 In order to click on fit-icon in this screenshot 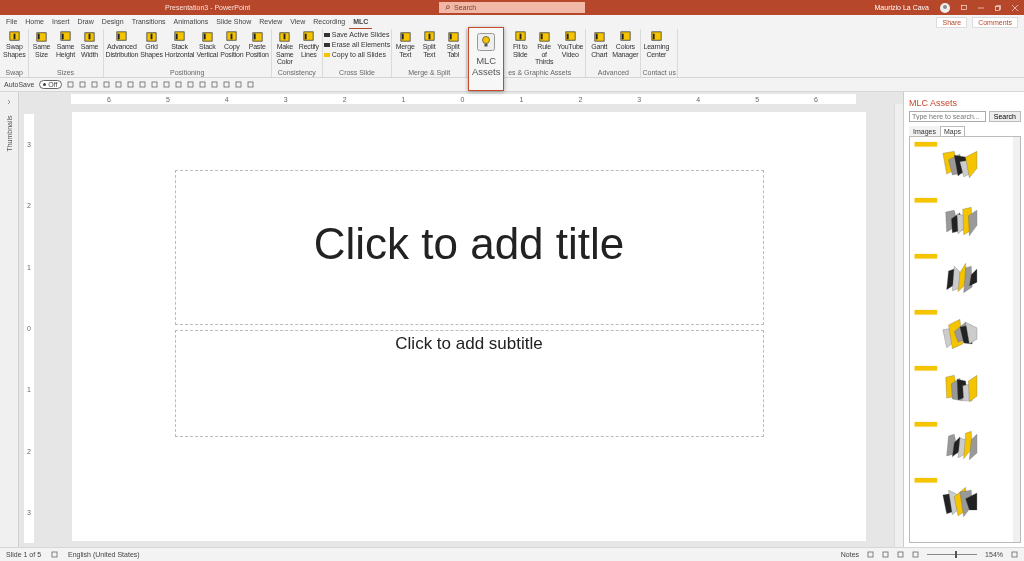, I will do `click(1014, 554)`.